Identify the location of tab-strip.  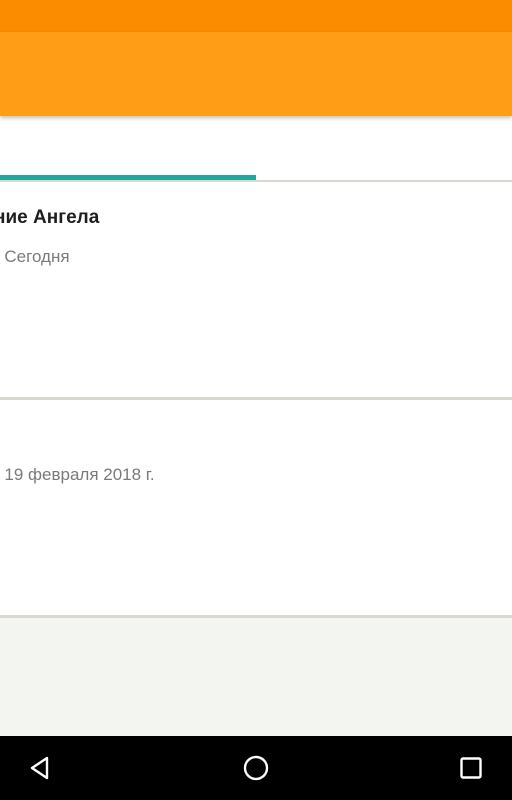
(256, 149).